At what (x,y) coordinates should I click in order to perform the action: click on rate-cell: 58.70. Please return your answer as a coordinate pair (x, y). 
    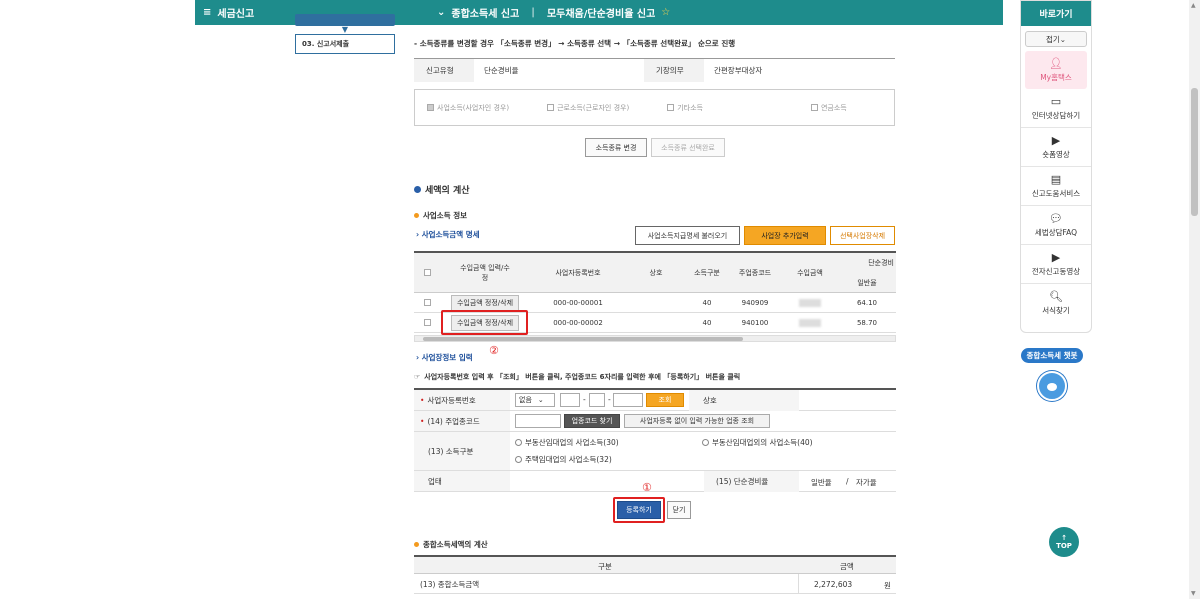
    Looking at the image, I should click on (867, 322).